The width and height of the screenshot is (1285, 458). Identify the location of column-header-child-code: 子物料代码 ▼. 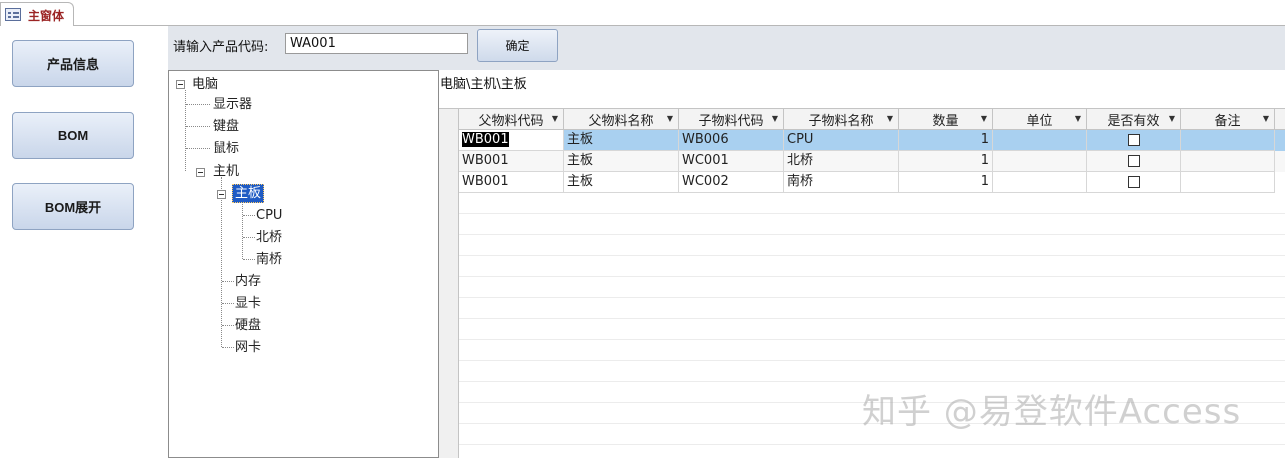
(731, 119).